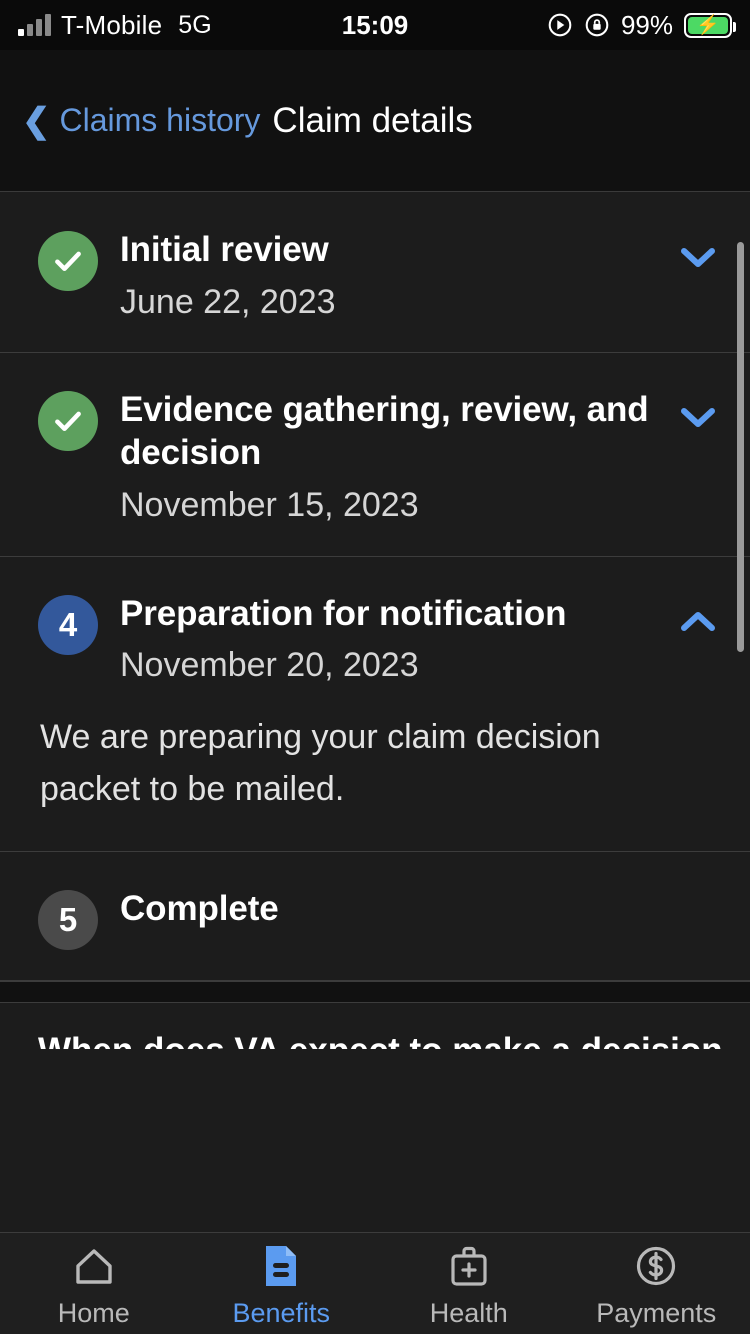  I want to click on timeline-step-complete: 5 Complete, so click(375, 917).